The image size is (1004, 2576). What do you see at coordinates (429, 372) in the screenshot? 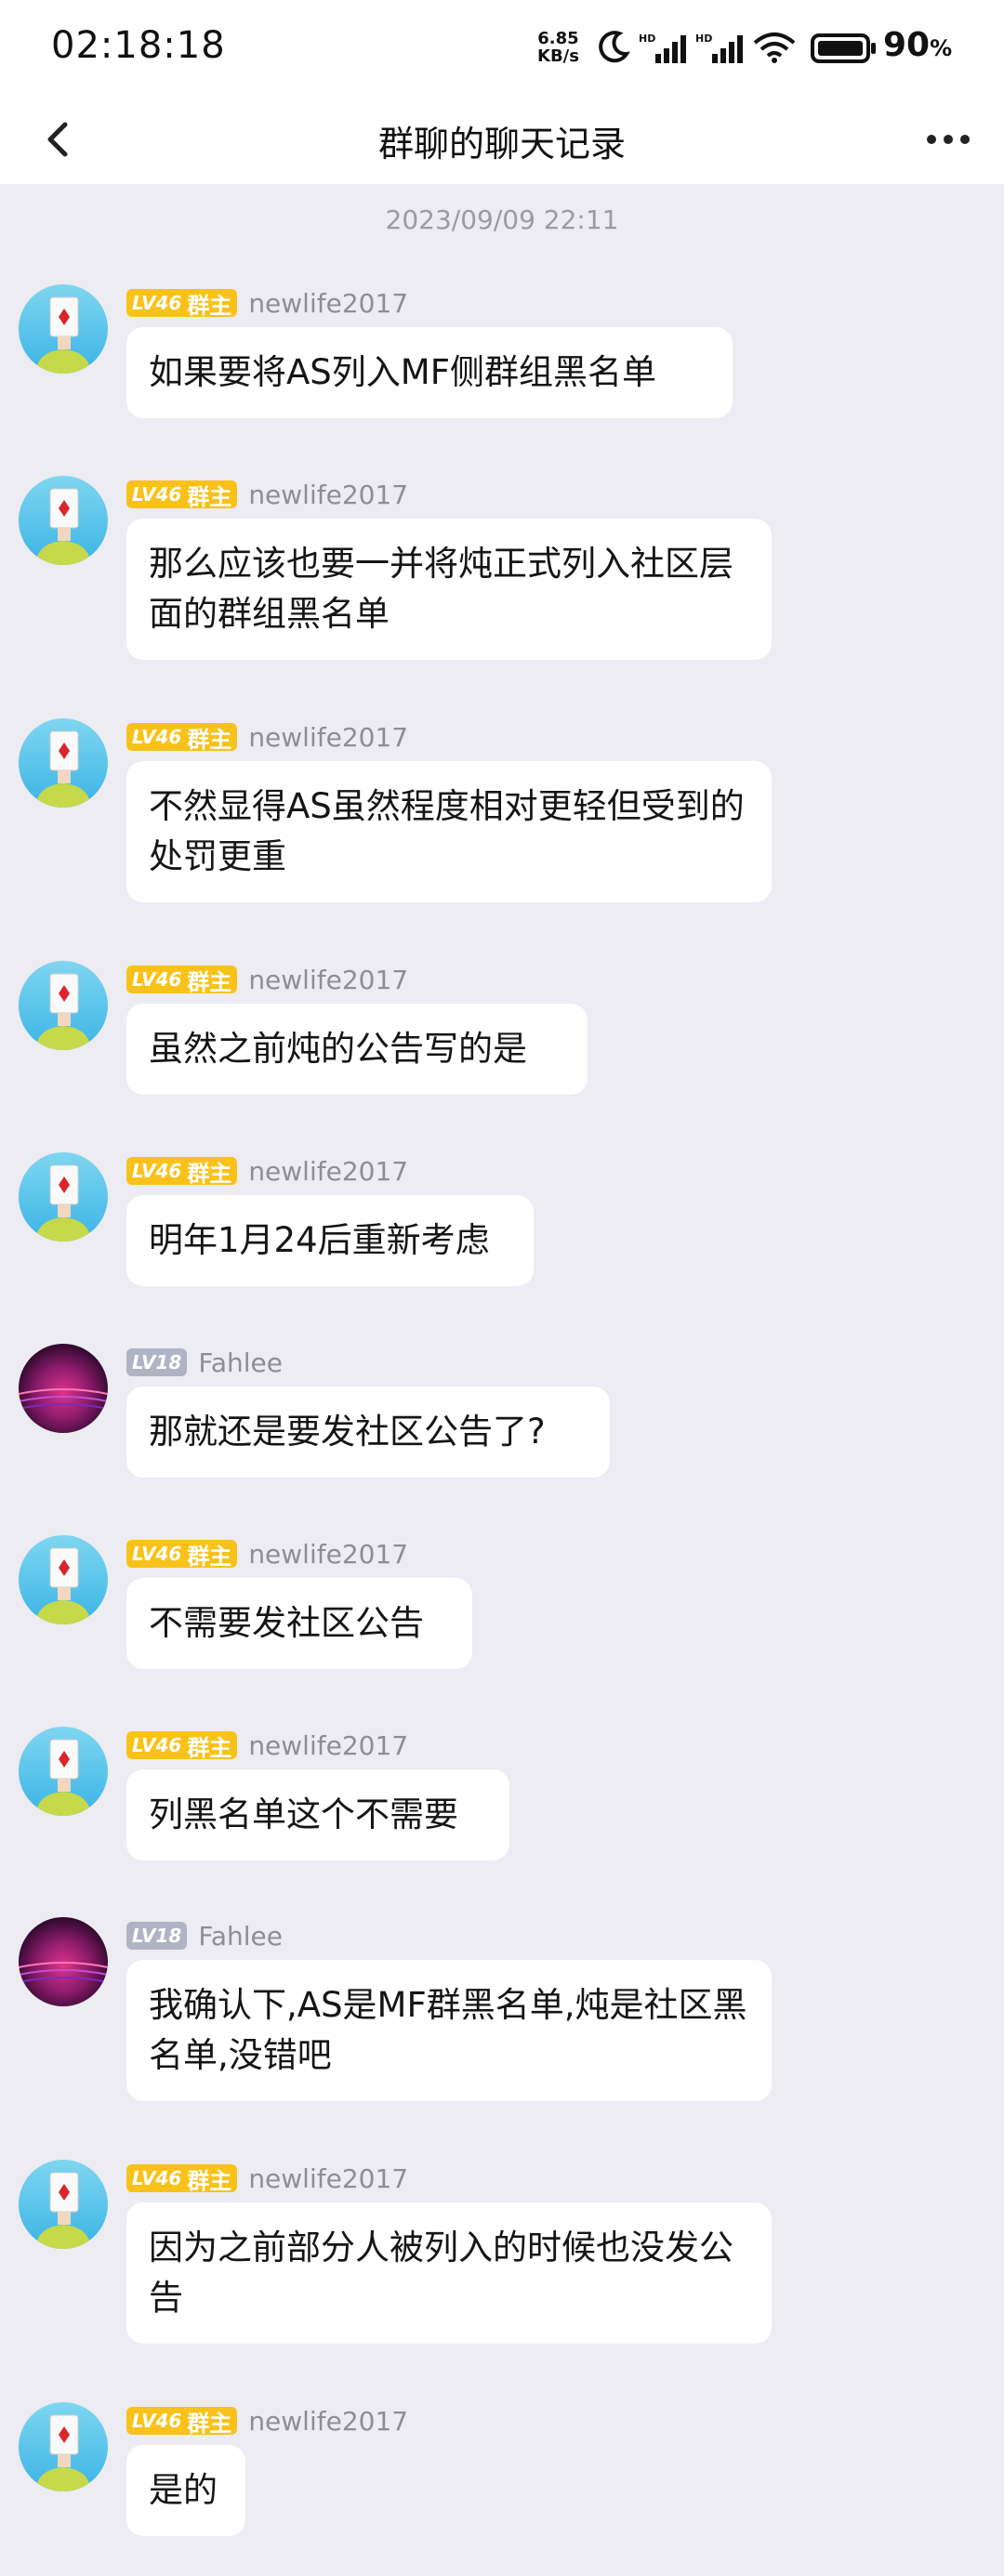
I see `message-bubble: 如果要将AS列入MF侧群组黑名单` at bounding box center [429, 372].